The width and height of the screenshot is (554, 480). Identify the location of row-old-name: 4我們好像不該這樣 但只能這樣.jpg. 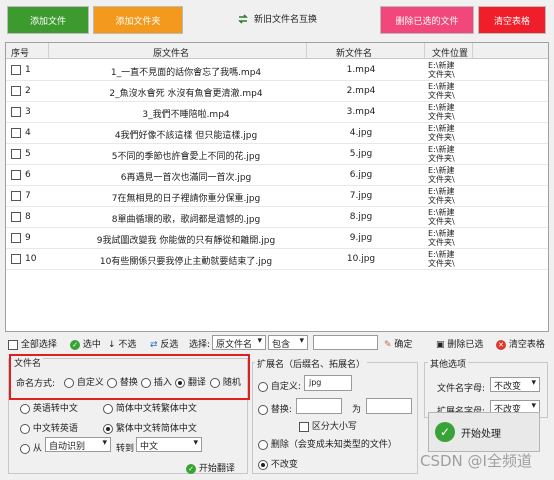
(186, 136).